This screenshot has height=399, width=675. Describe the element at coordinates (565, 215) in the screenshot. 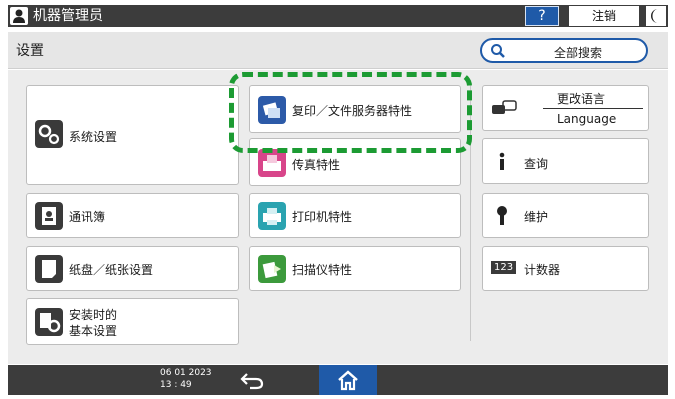

I see `tile-maintenance: 维护` at that location.